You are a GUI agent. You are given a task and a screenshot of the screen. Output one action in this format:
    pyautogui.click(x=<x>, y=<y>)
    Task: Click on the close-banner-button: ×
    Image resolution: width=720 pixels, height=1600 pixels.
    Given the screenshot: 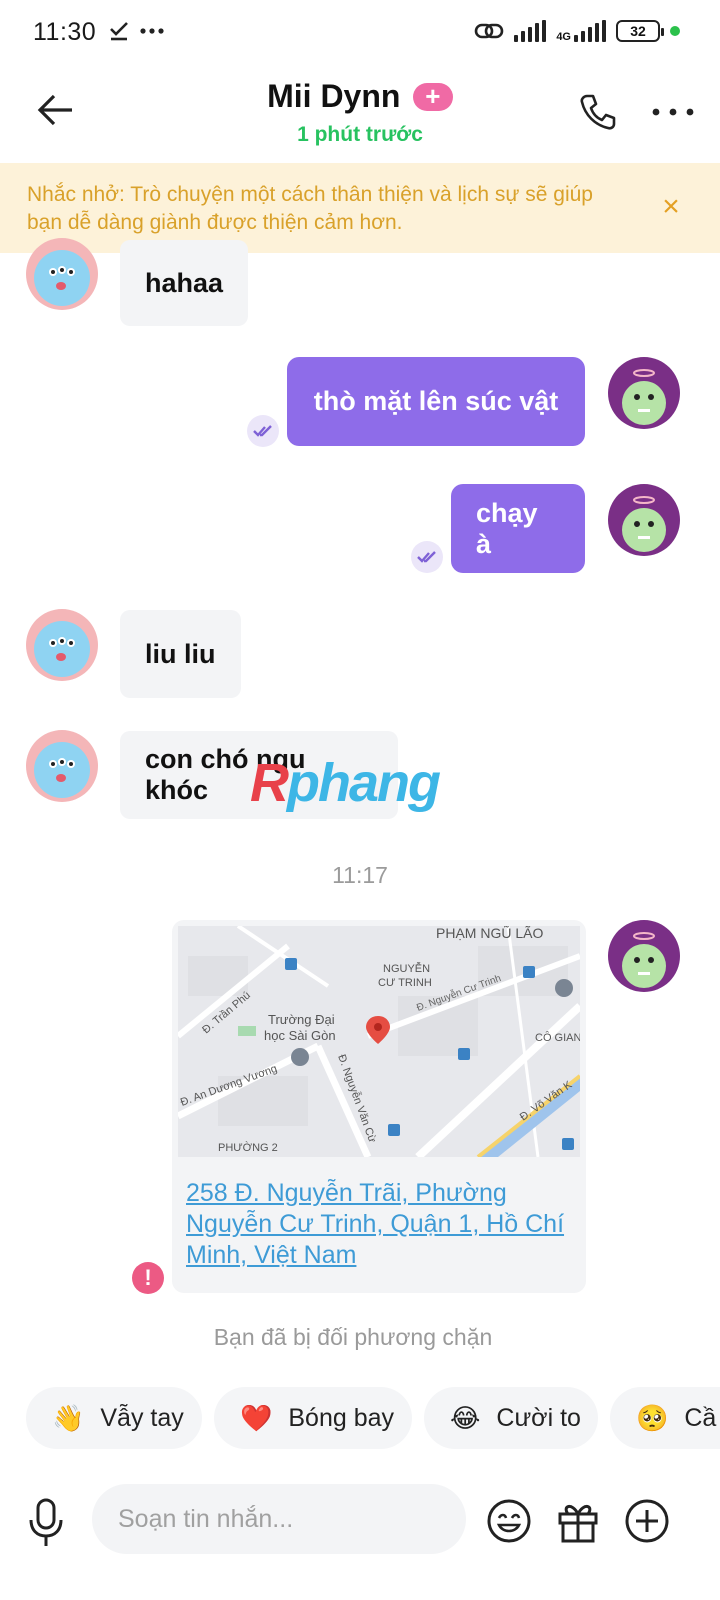 What is the action you would take?
    pyautogui.click(x=671, y=207)
    